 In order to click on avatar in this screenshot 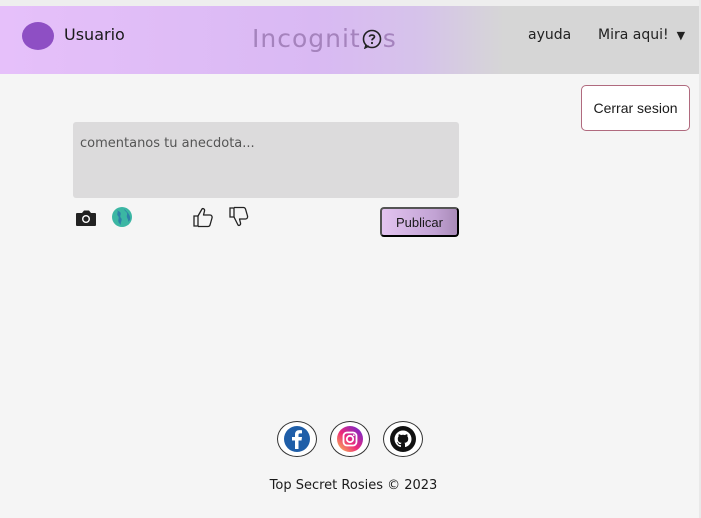, I will do `click(38, 36)`.